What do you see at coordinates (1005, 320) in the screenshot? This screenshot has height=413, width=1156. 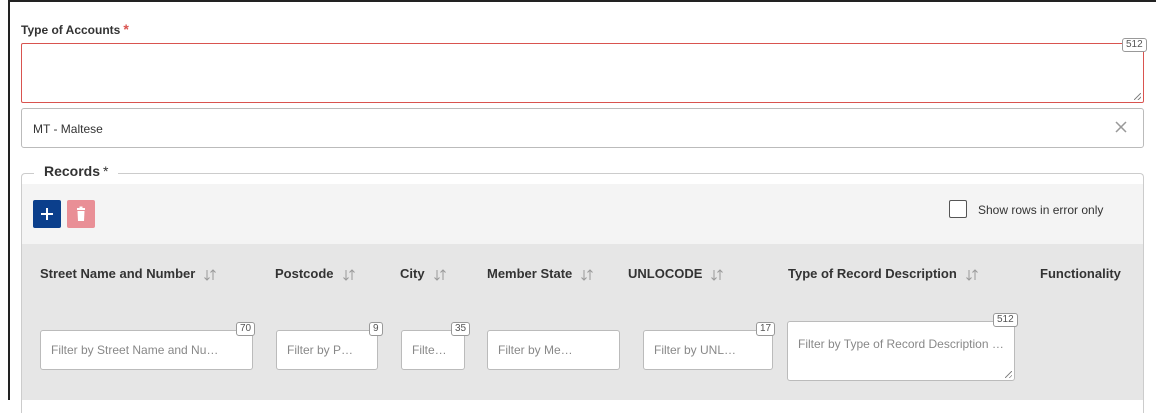 I see `filter-type-of-record-description-counter: 512` at bounding box center [1005, 320].